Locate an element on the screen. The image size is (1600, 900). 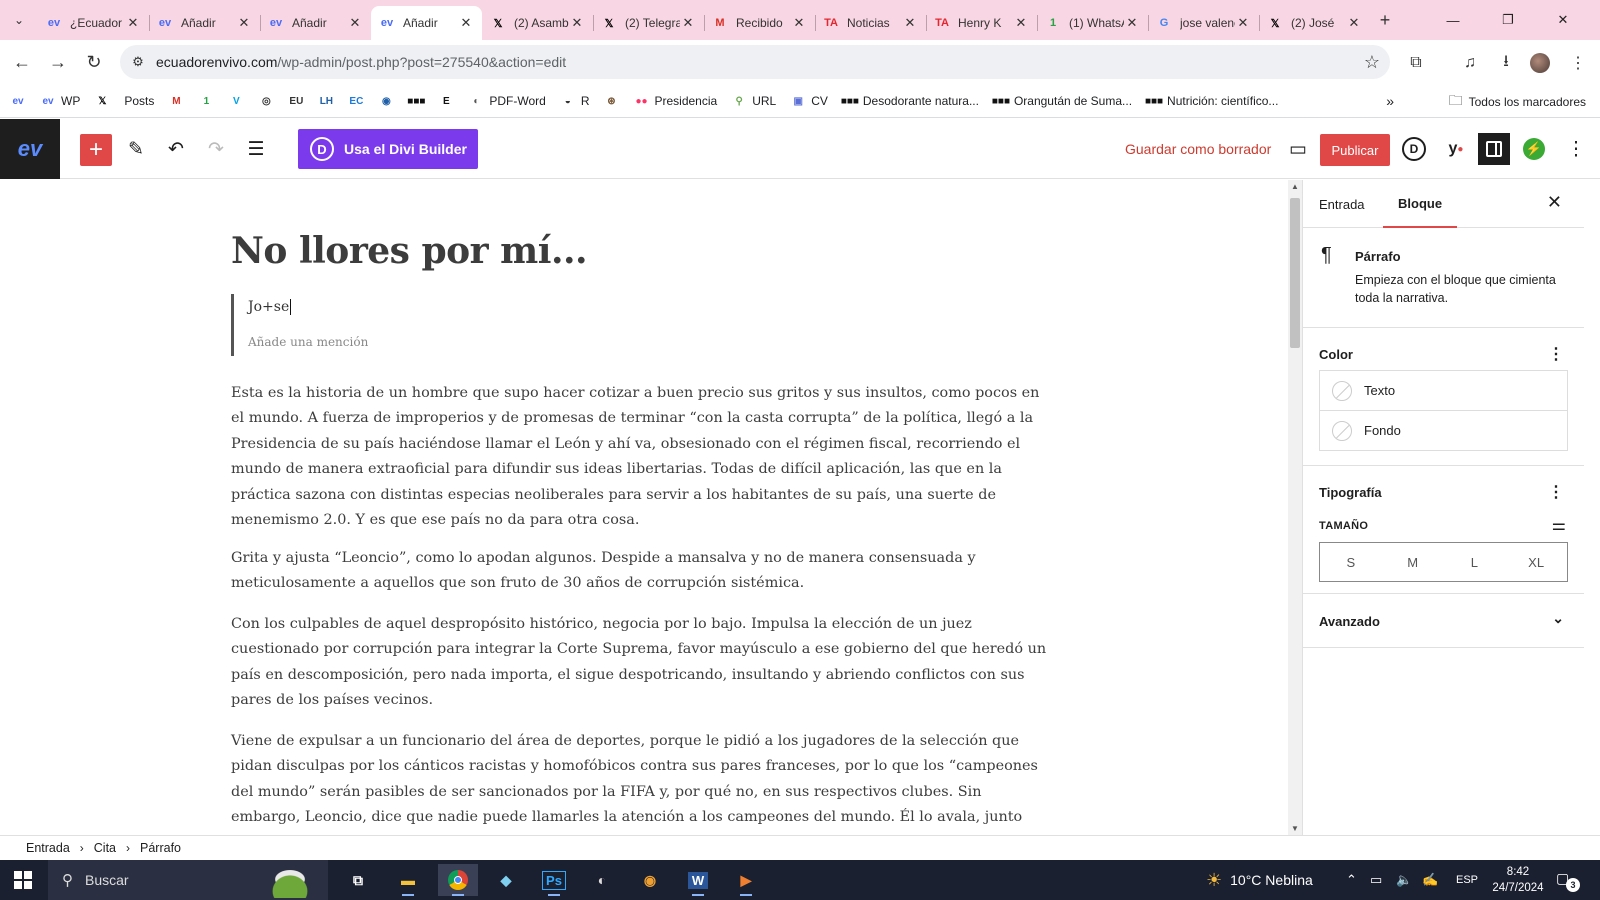
browser-tab: TA Noticias ✕ is located at coordinates (870, 23).